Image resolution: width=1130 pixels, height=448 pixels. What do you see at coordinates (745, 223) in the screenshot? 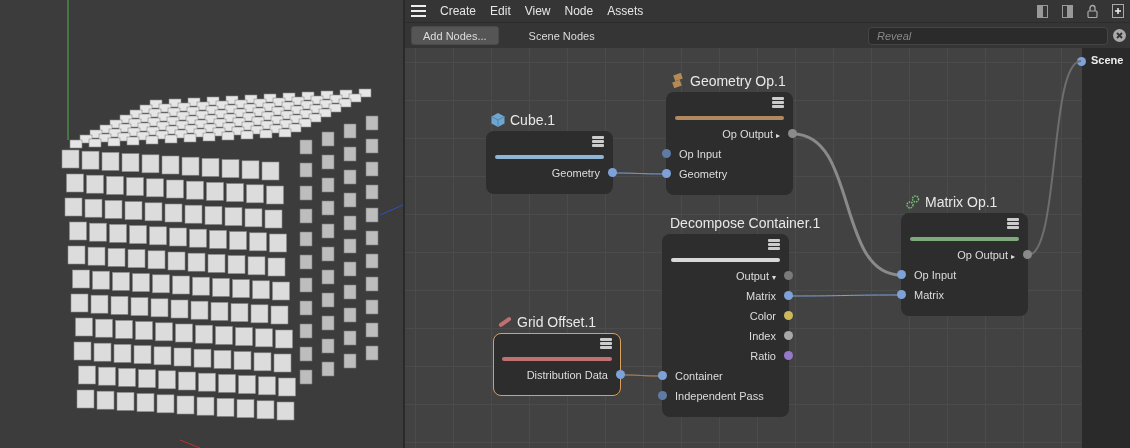
I see `node-title: Decompose Container.1` at bounding box center [745, 223].